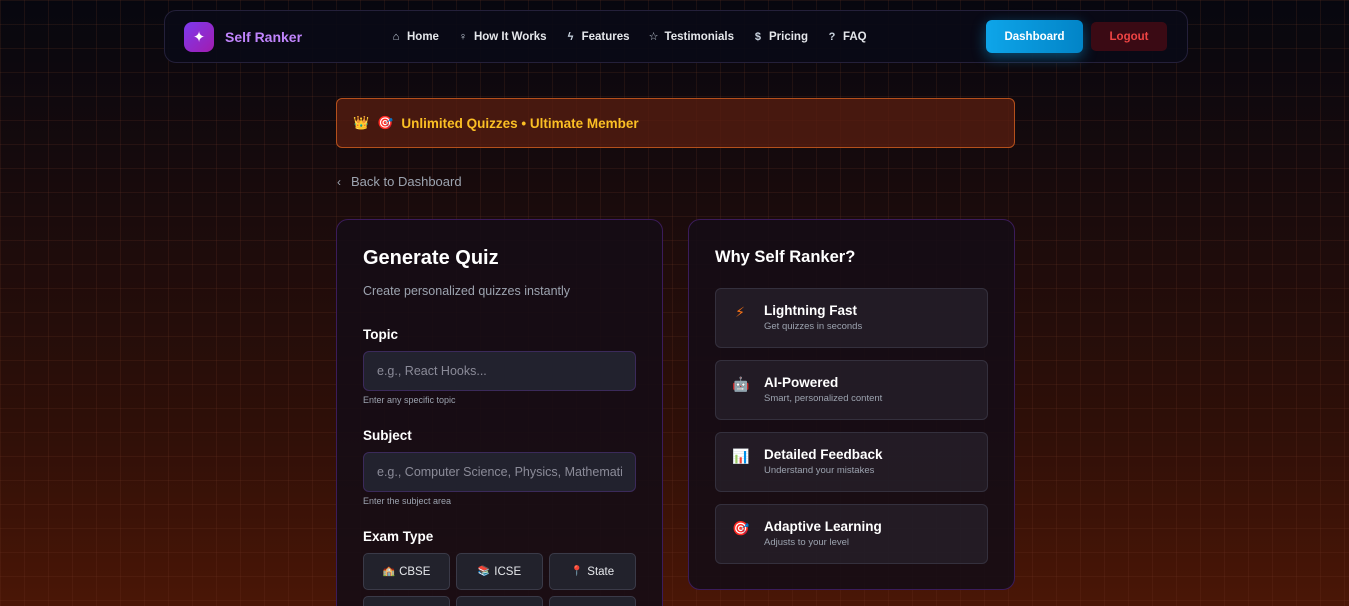 Image resolution: width=1349 pixels, height=606 pixels. I want to click on nav-link-label: Pricing, so click(788, 36).